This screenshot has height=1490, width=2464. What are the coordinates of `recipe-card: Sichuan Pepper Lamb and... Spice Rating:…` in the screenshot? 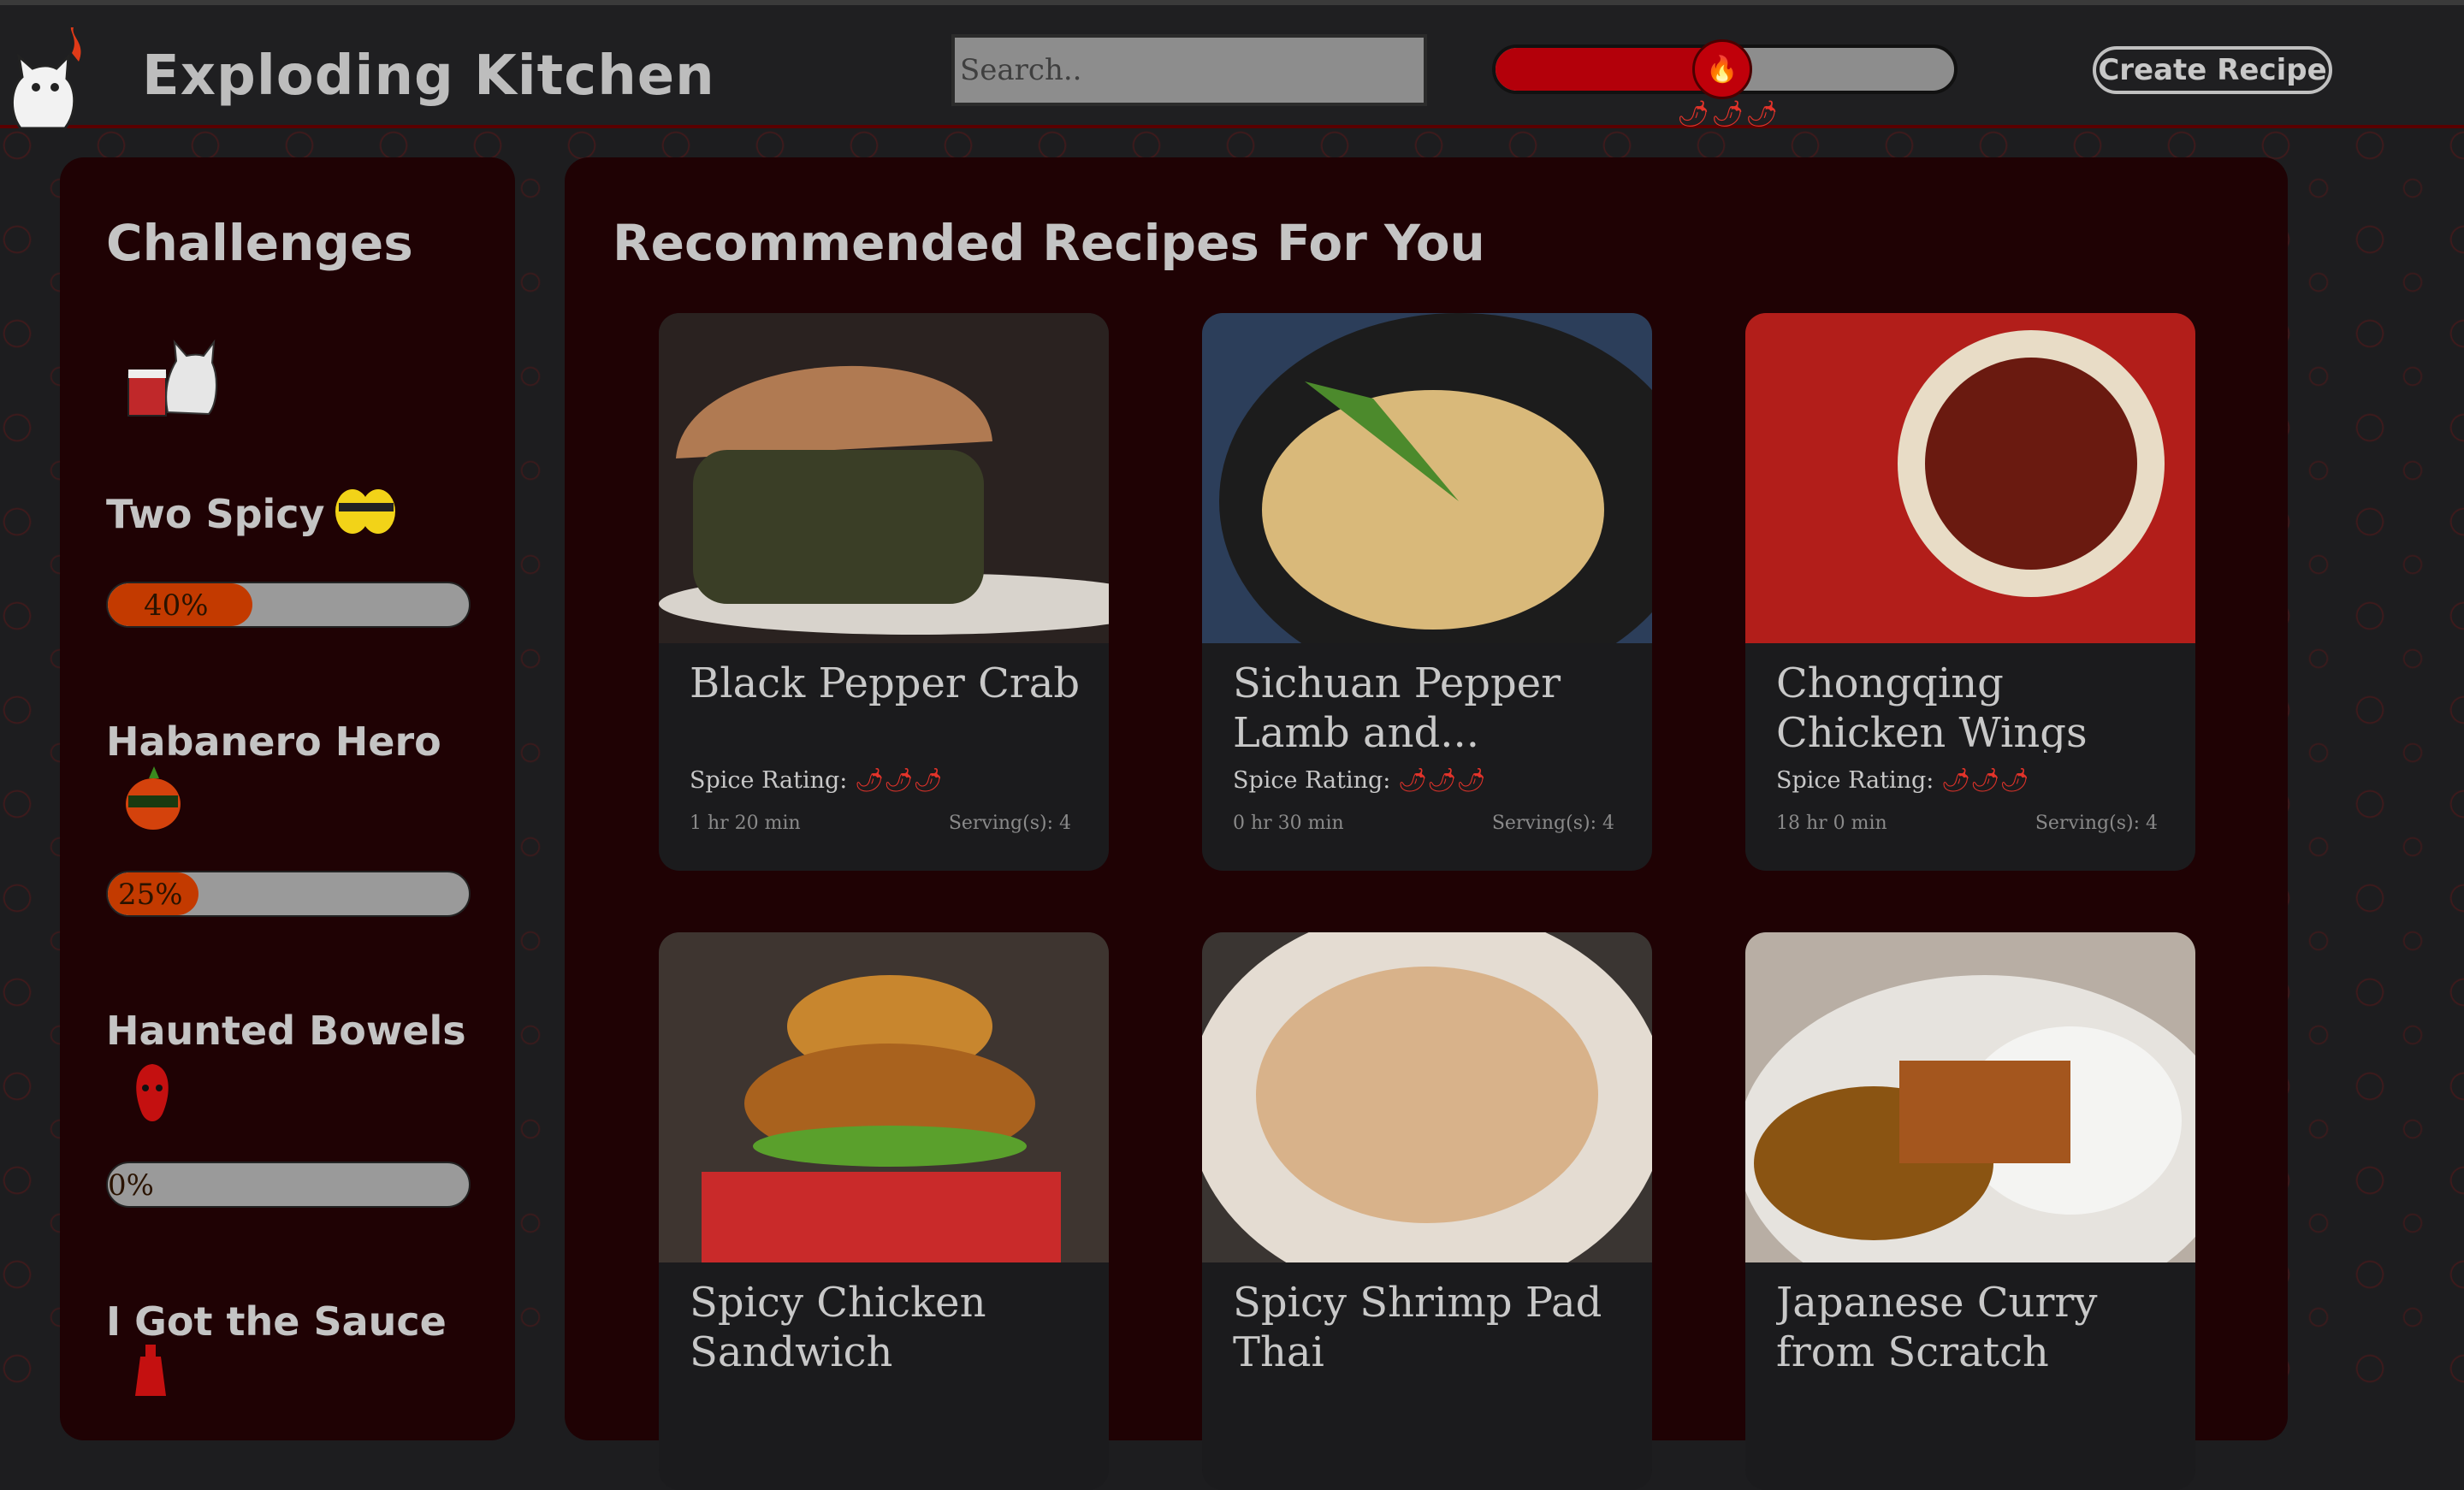 It's located at (1427, 592).